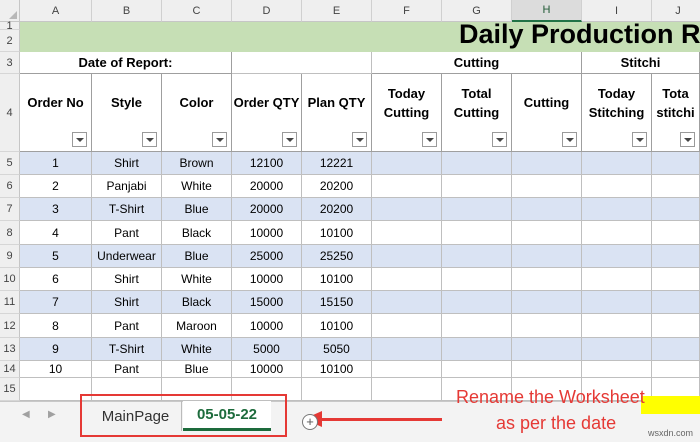  What do you see at coordinates (10, 326) in the screenshot?
I see `row-header-12: 12` at bounding box center [10, 326].